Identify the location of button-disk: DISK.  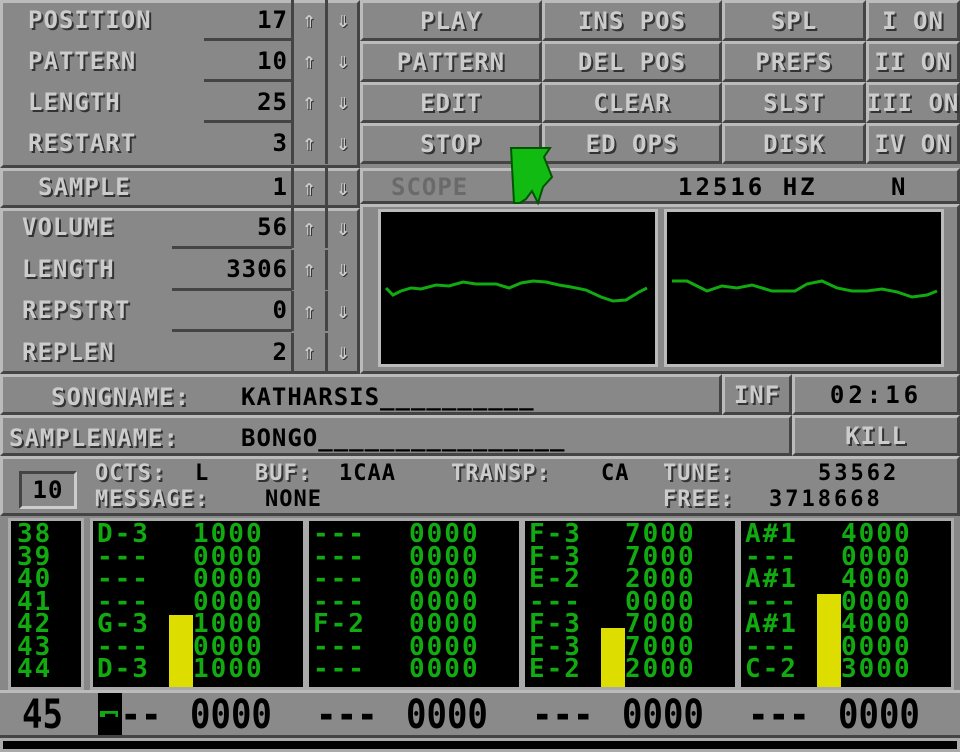
(794, 143).